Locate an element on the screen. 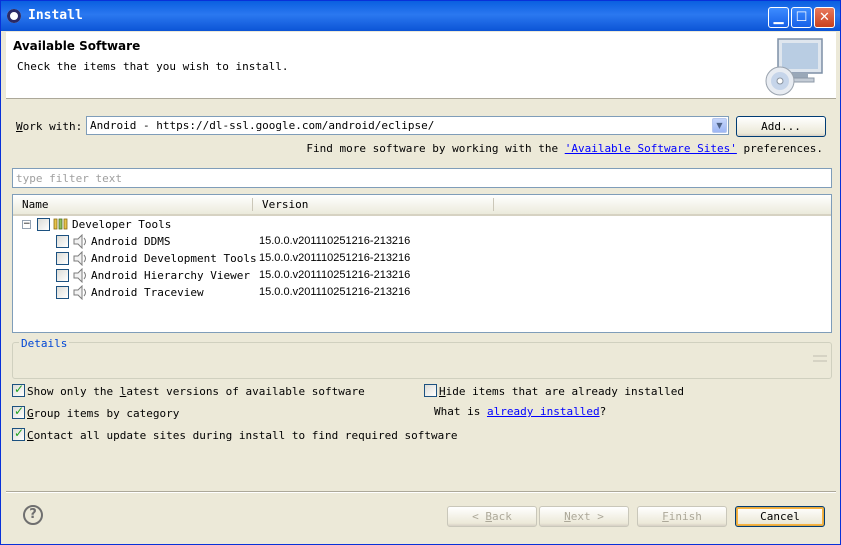 The height and width of the screenshot is (545, 841). work-with-label: Work with: is located at coordinates (49, 126).